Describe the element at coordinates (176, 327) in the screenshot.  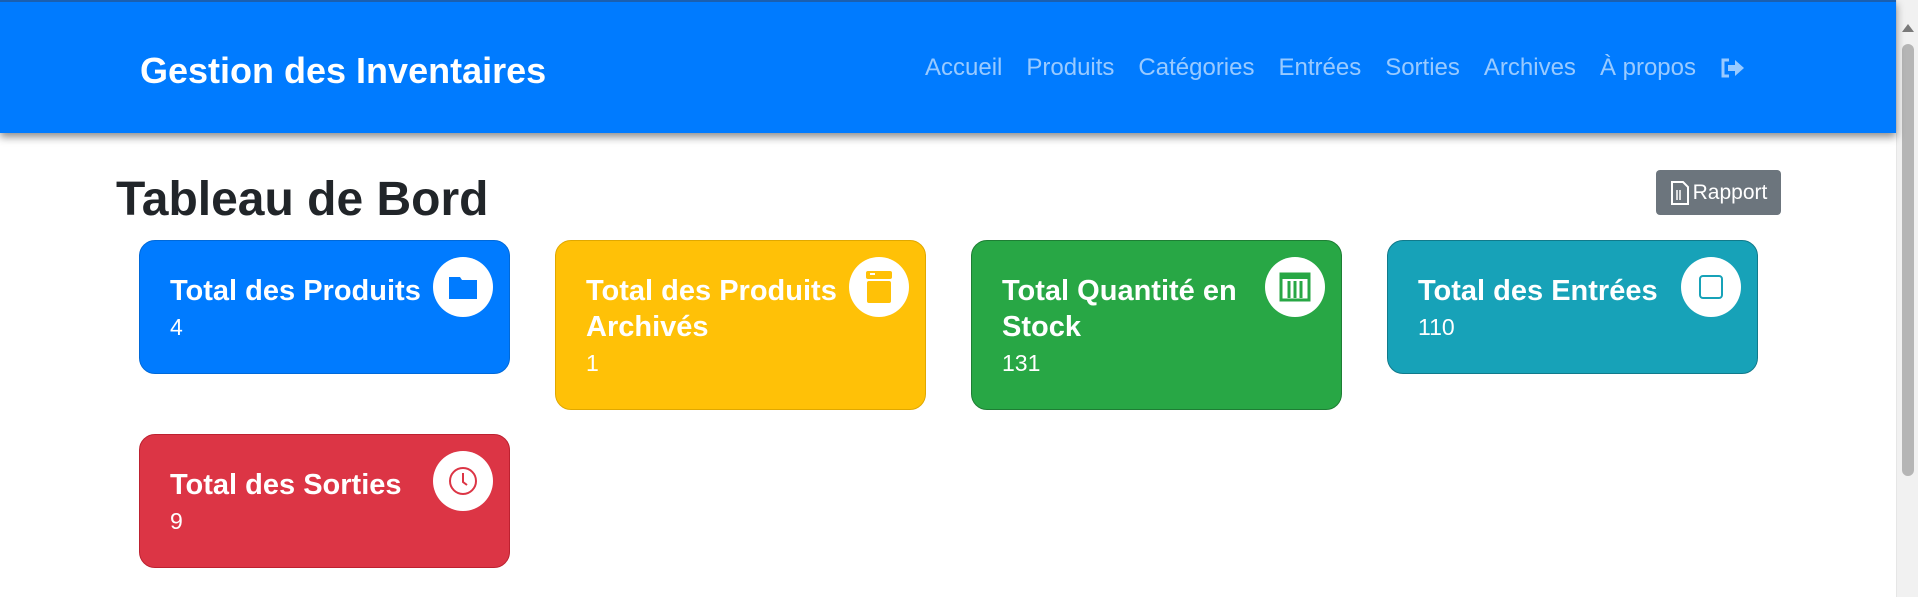
I see `card-value: 4` at that location.